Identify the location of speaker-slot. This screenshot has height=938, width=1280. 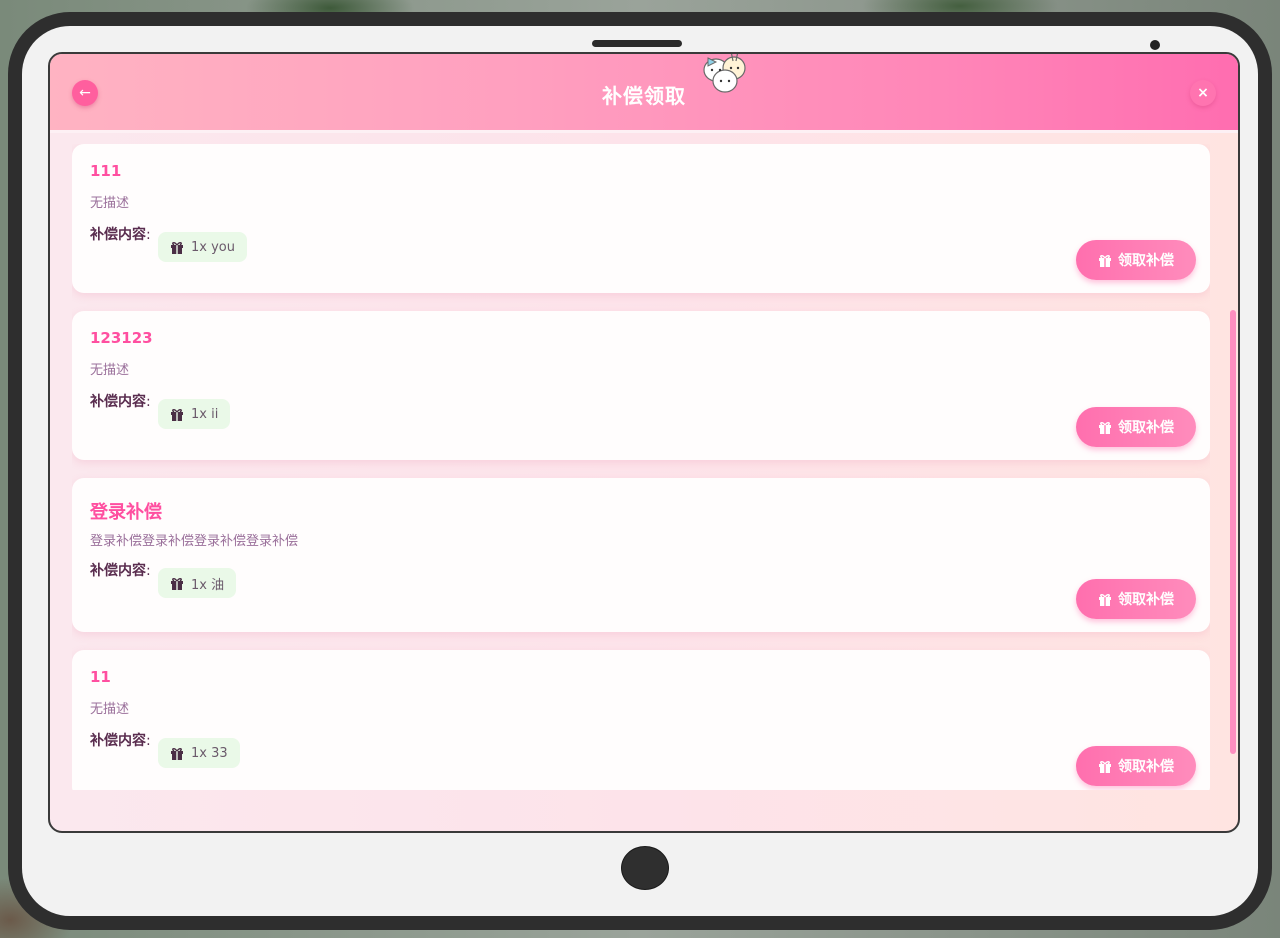
(637, 43).